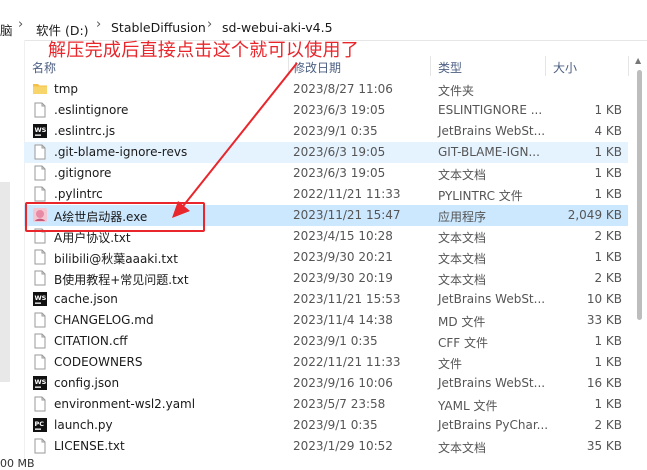  Describe the element at coordinates (86, 299) in the screenshot. I see `file-name: cache.json` at that location.